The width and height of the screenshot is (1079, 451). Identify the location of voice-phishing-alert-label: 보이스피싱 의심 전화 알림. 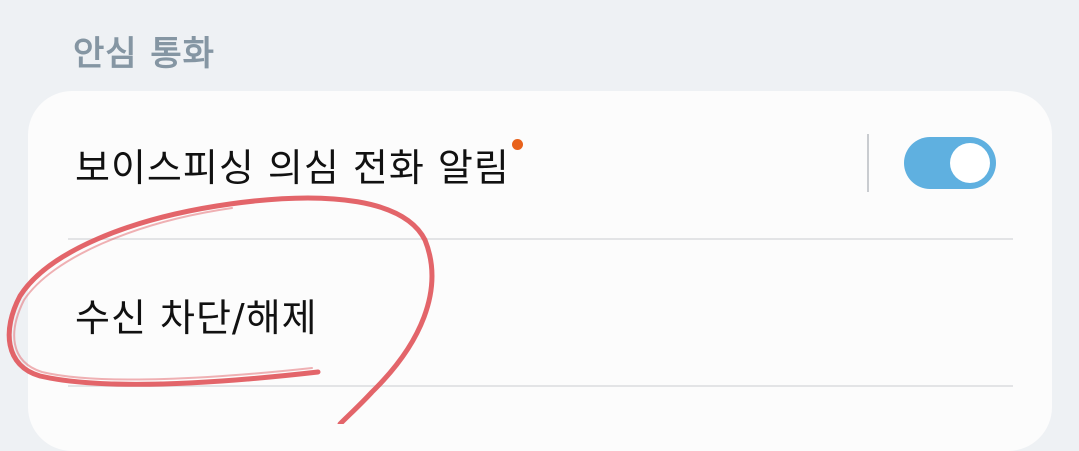
(292, 168).